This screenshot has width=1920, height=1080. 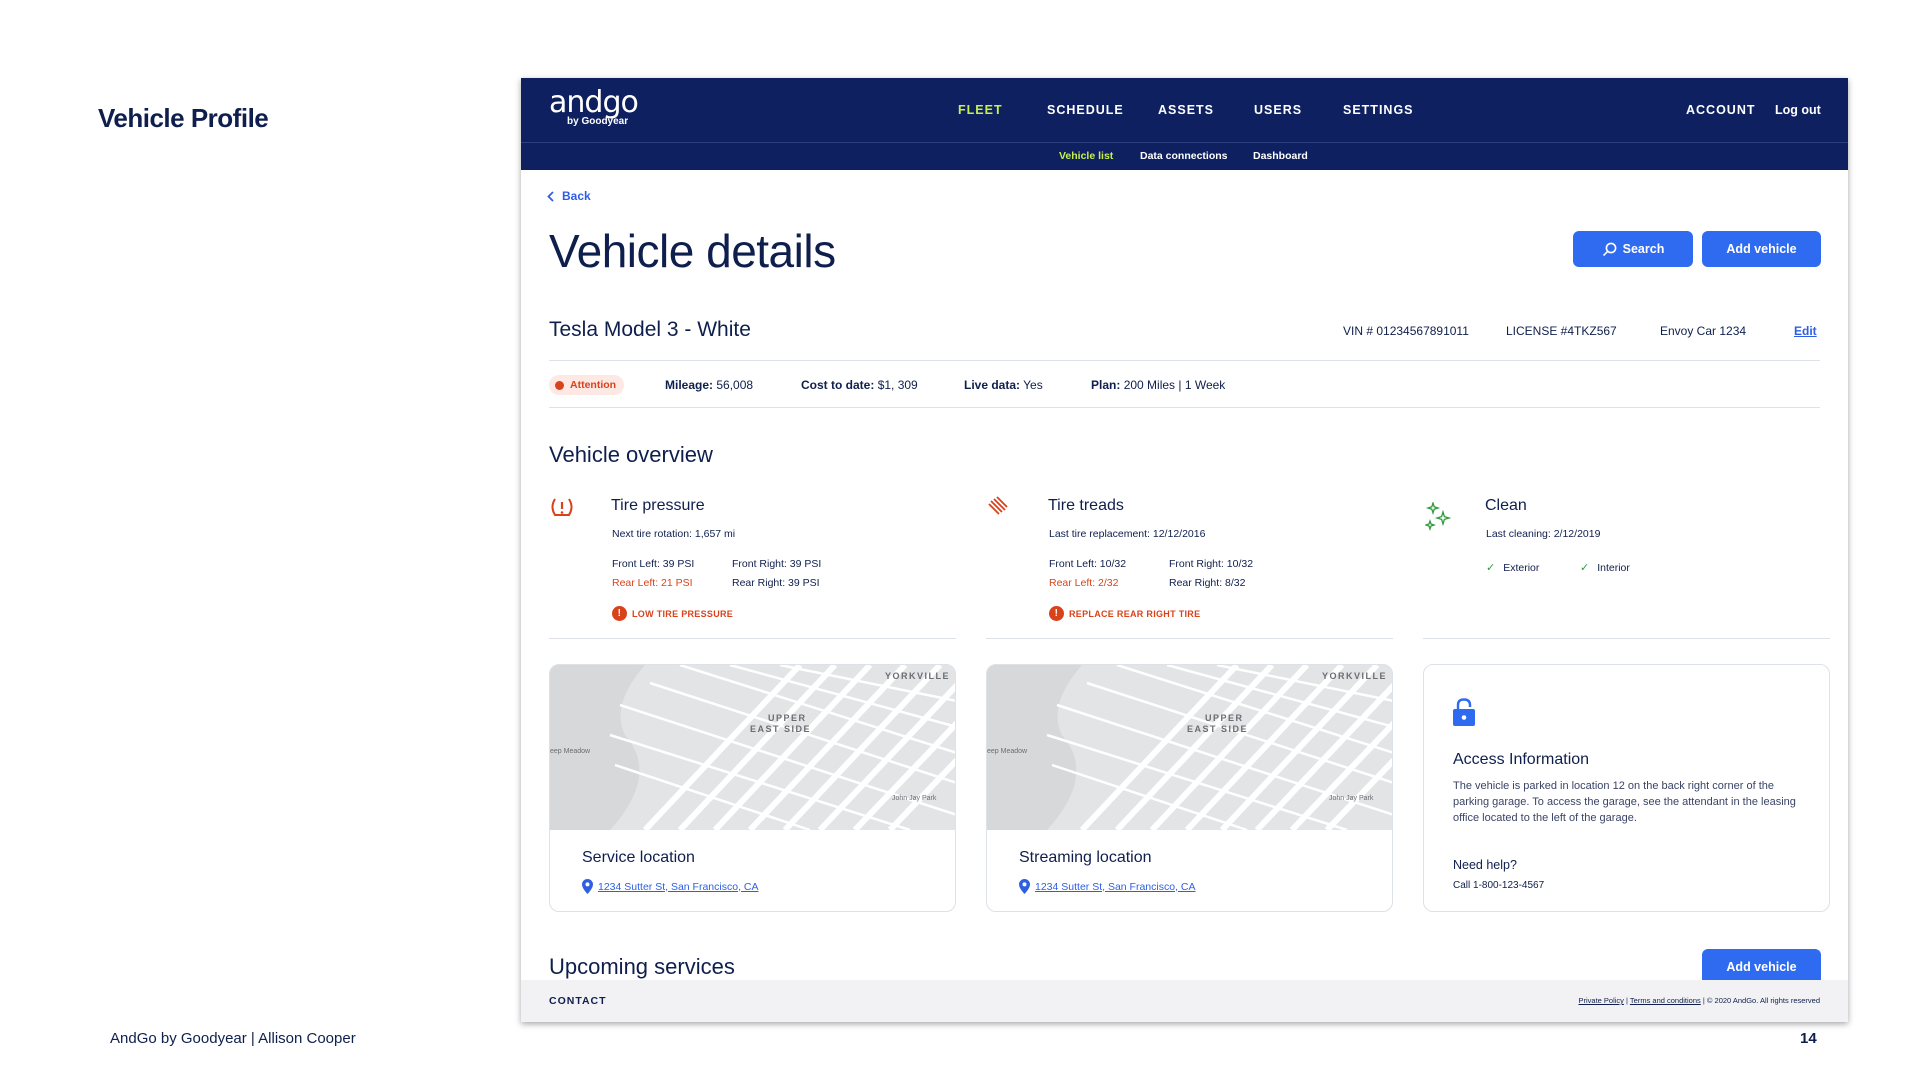 What do you see at coordinates (1761, 1000) in the screenshot?
I see `copyright-text: | © 2020 AndGo. All rights reserved` at bounding box center [1761, 1000].